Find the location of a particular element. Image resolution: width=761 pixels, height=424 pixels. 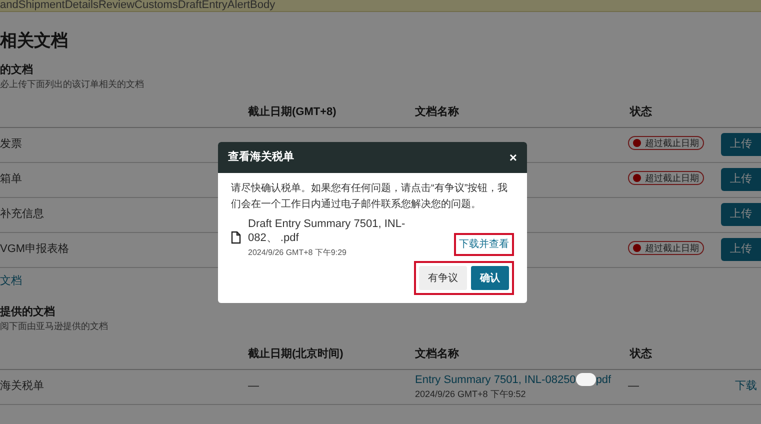

column-header: 截止日期(北京时间) is located at coordinates (296, 354).